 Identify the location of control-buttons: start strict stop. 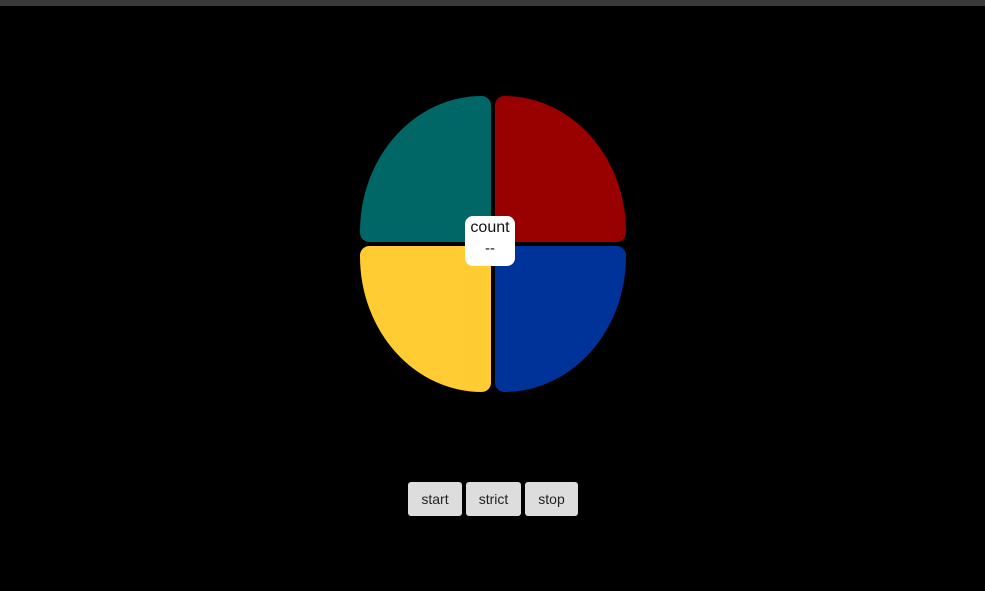
(493, 499).